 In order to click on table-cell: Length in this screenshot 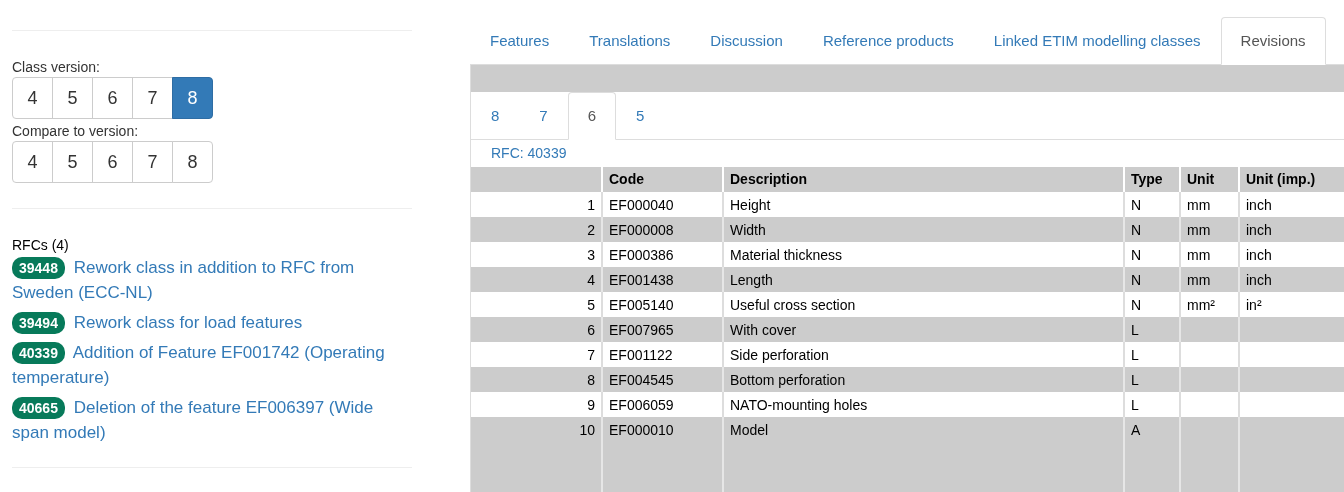, I will do `click(751, 280)`.